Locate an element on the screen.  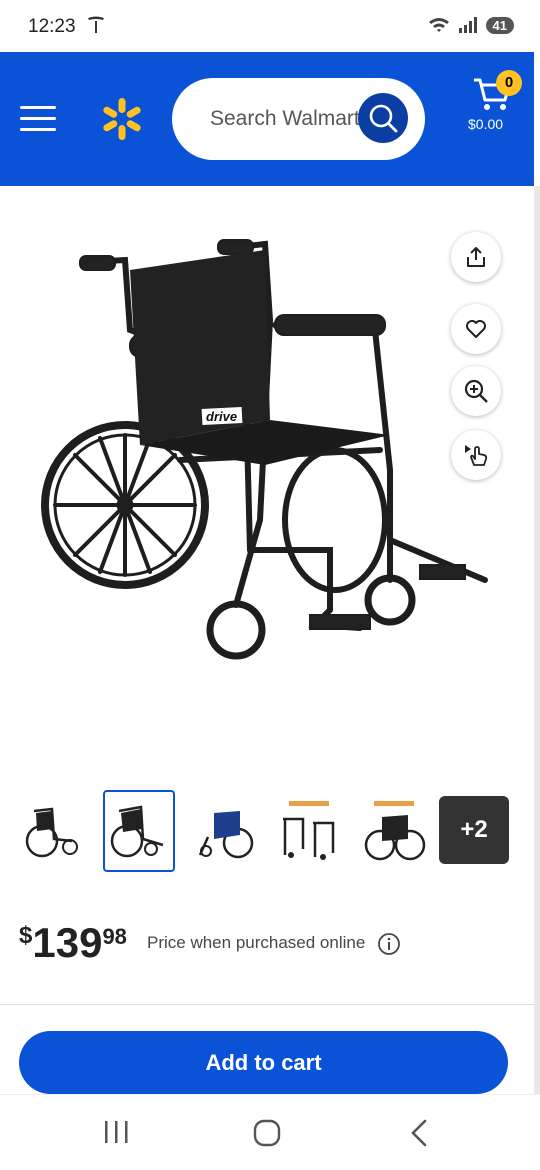
price-note: Price when purchased online is located at coordinates (256, 942).